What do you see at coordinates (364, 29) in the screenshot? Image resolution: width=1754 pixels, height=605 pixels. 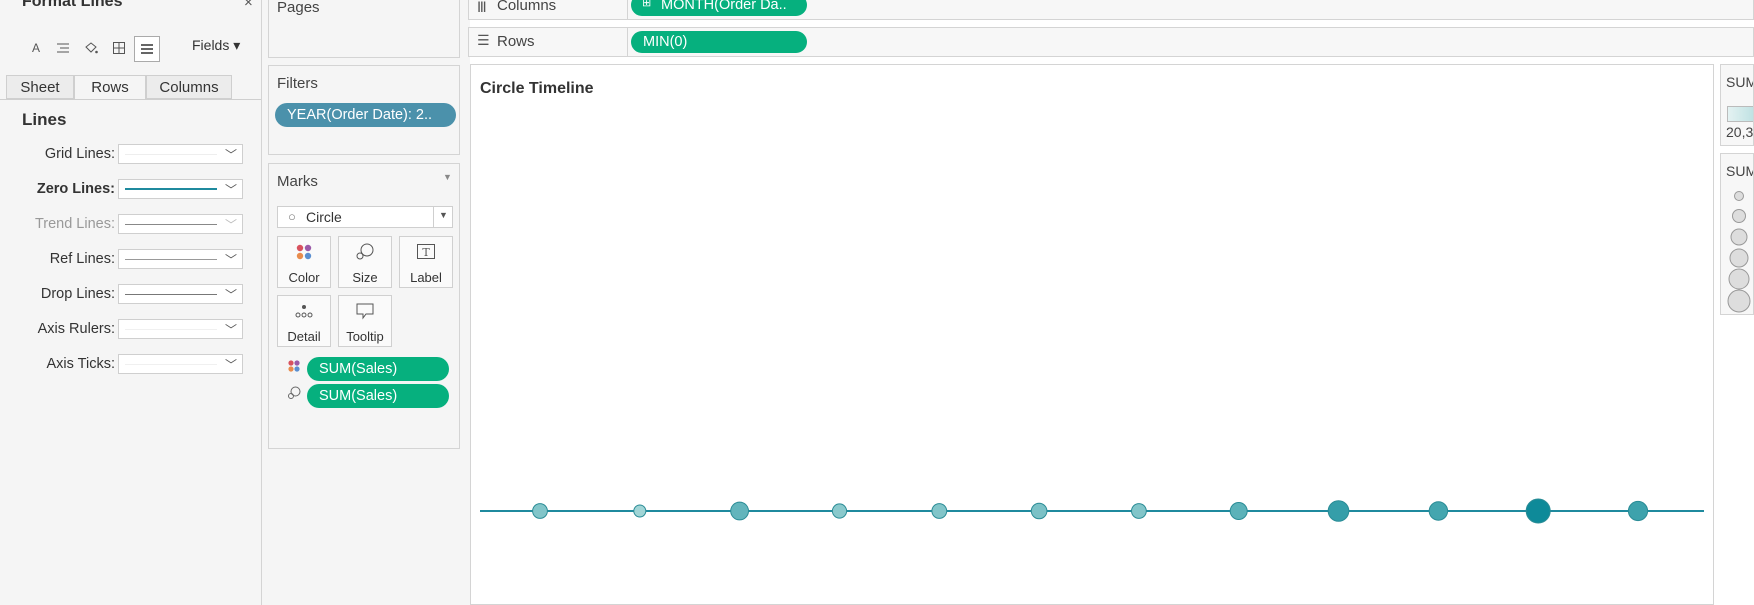 I see `pages-card: Pages` at bounding box center [364, 29].